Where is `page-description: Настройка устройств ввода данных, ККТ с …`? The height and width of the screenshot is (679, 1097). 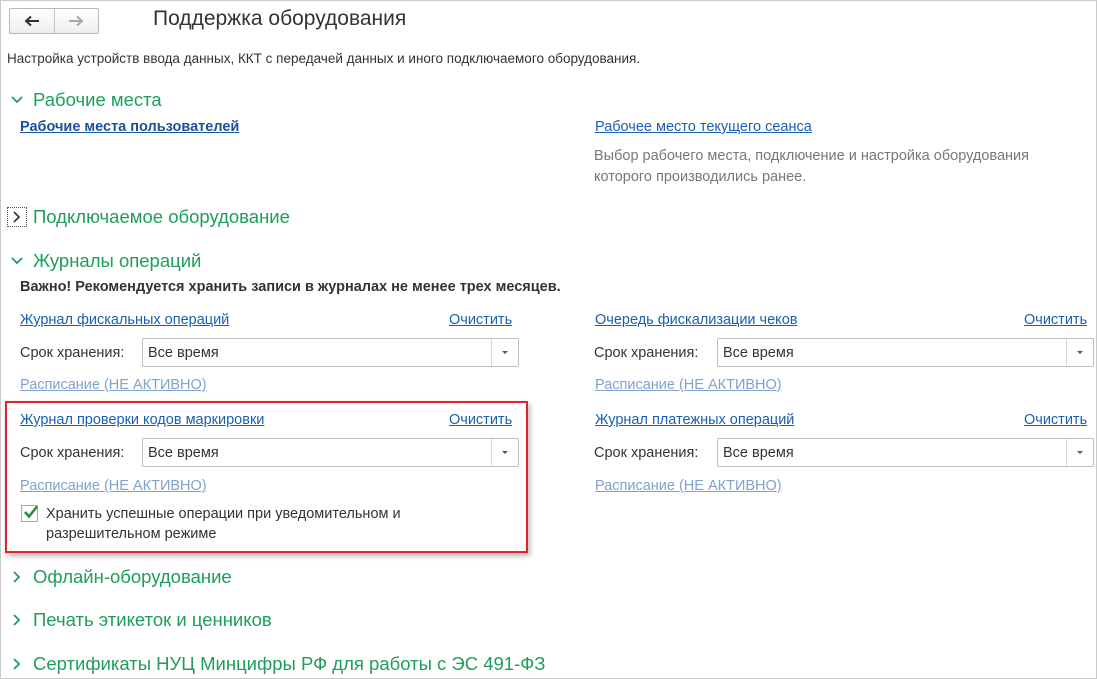 page-description: Настройка устройств ввода данных, ККТ с … is located at coordinates (324, 58).